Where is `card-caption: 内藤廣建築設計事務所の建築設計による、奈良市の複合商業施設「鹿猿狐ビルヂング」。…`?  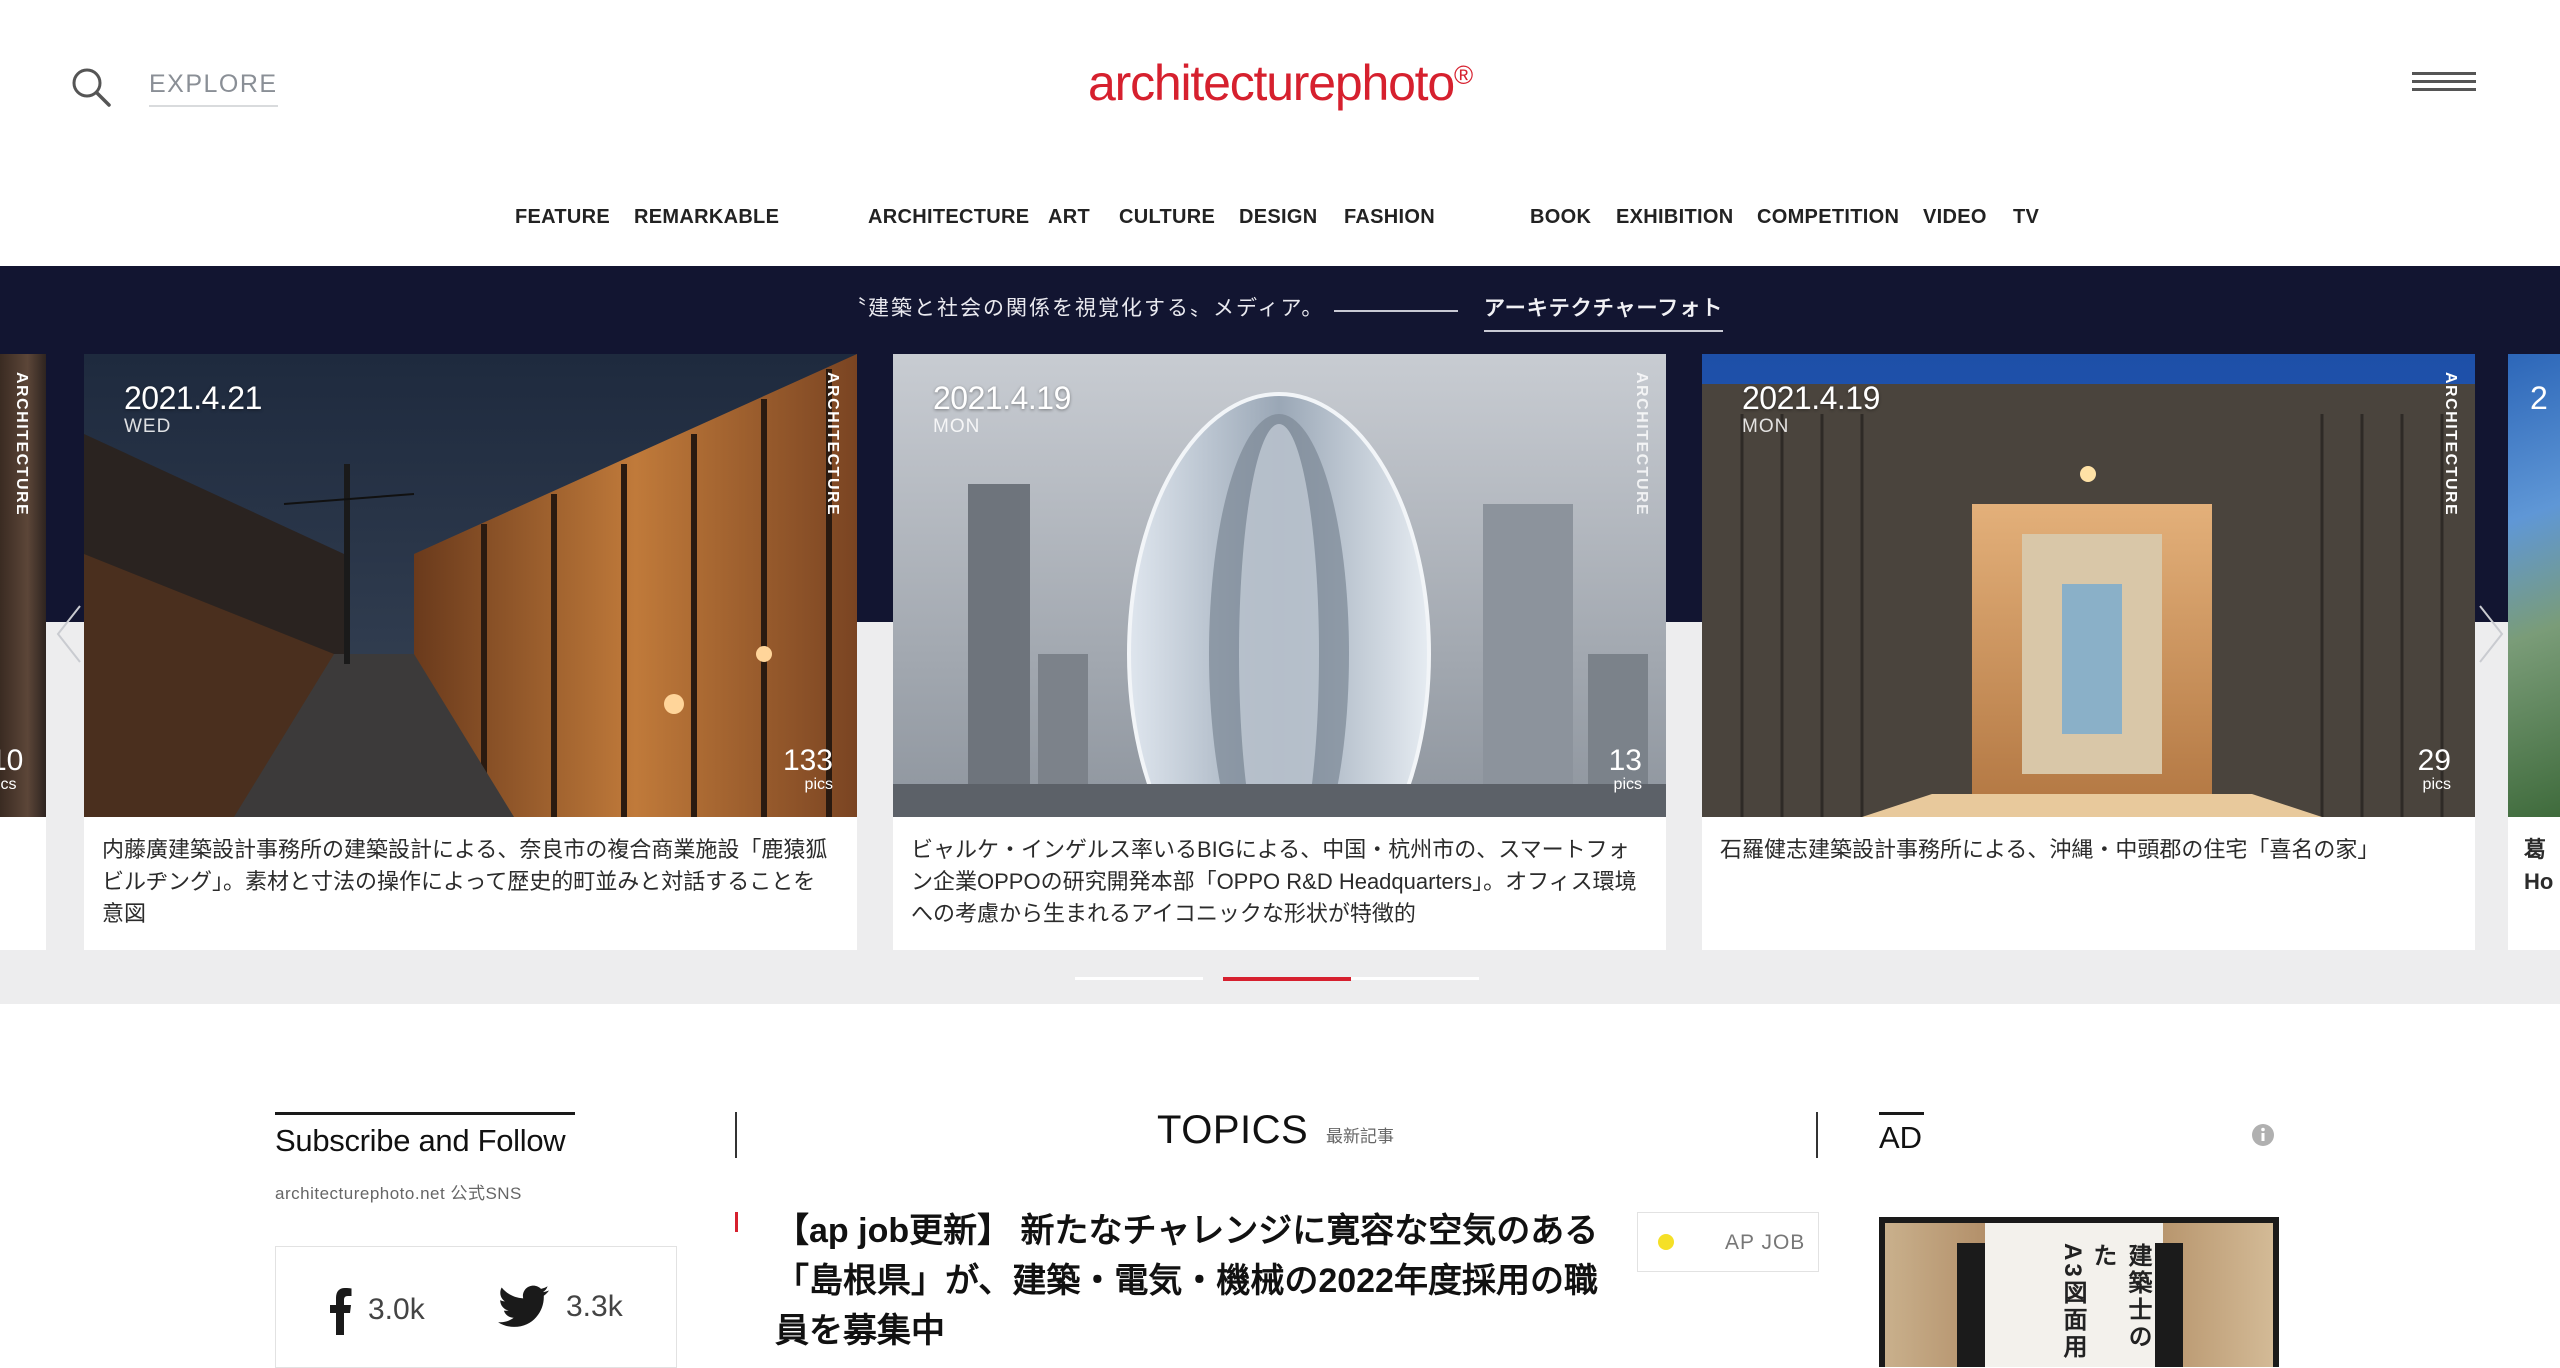
card-caption: 内藤廣建築設計事務所の建築設計による、奈良市の複合商業施設「鹿猿狐ビルヂング」。… is located at coordinates (467, 882).